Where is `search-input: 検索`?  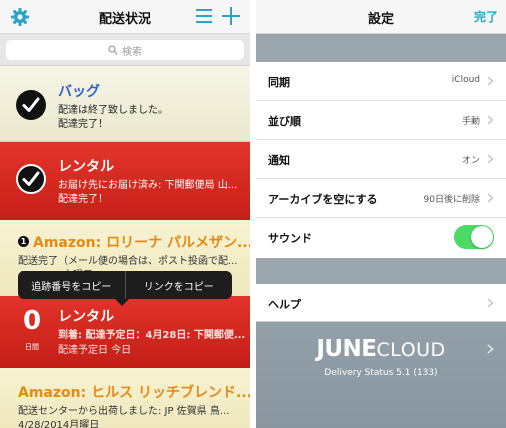
search-input: 検索 is located at coordinates (125, 50).